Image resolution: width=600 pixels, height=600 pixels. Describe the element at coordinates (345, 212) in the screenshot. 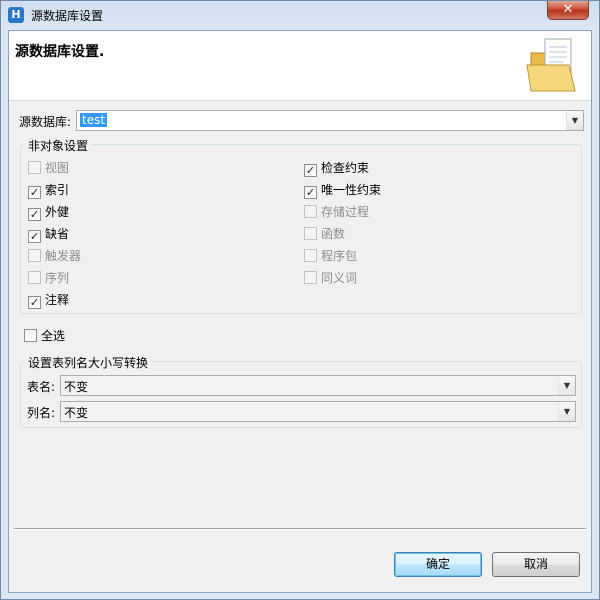

I see `checkbox-label: 存储过程` at that location.